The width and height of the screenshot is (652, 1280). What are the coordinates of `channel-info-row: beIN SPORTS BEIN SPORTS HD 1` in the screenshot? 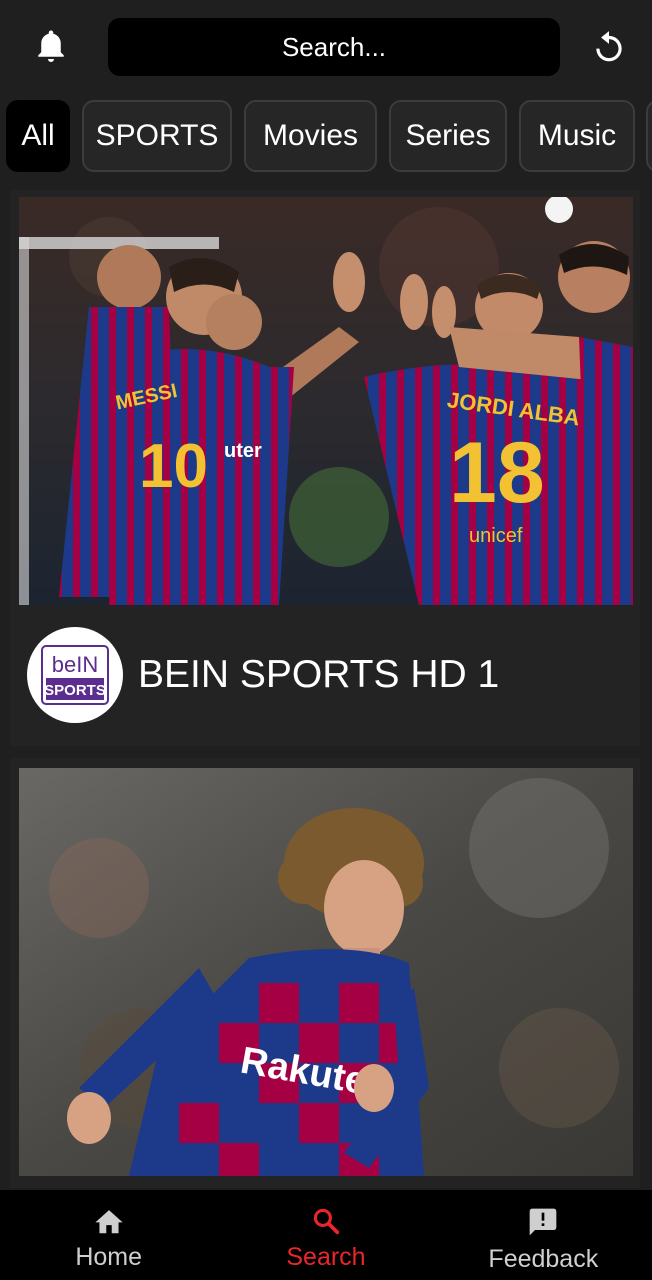 It's located at (325, 675).